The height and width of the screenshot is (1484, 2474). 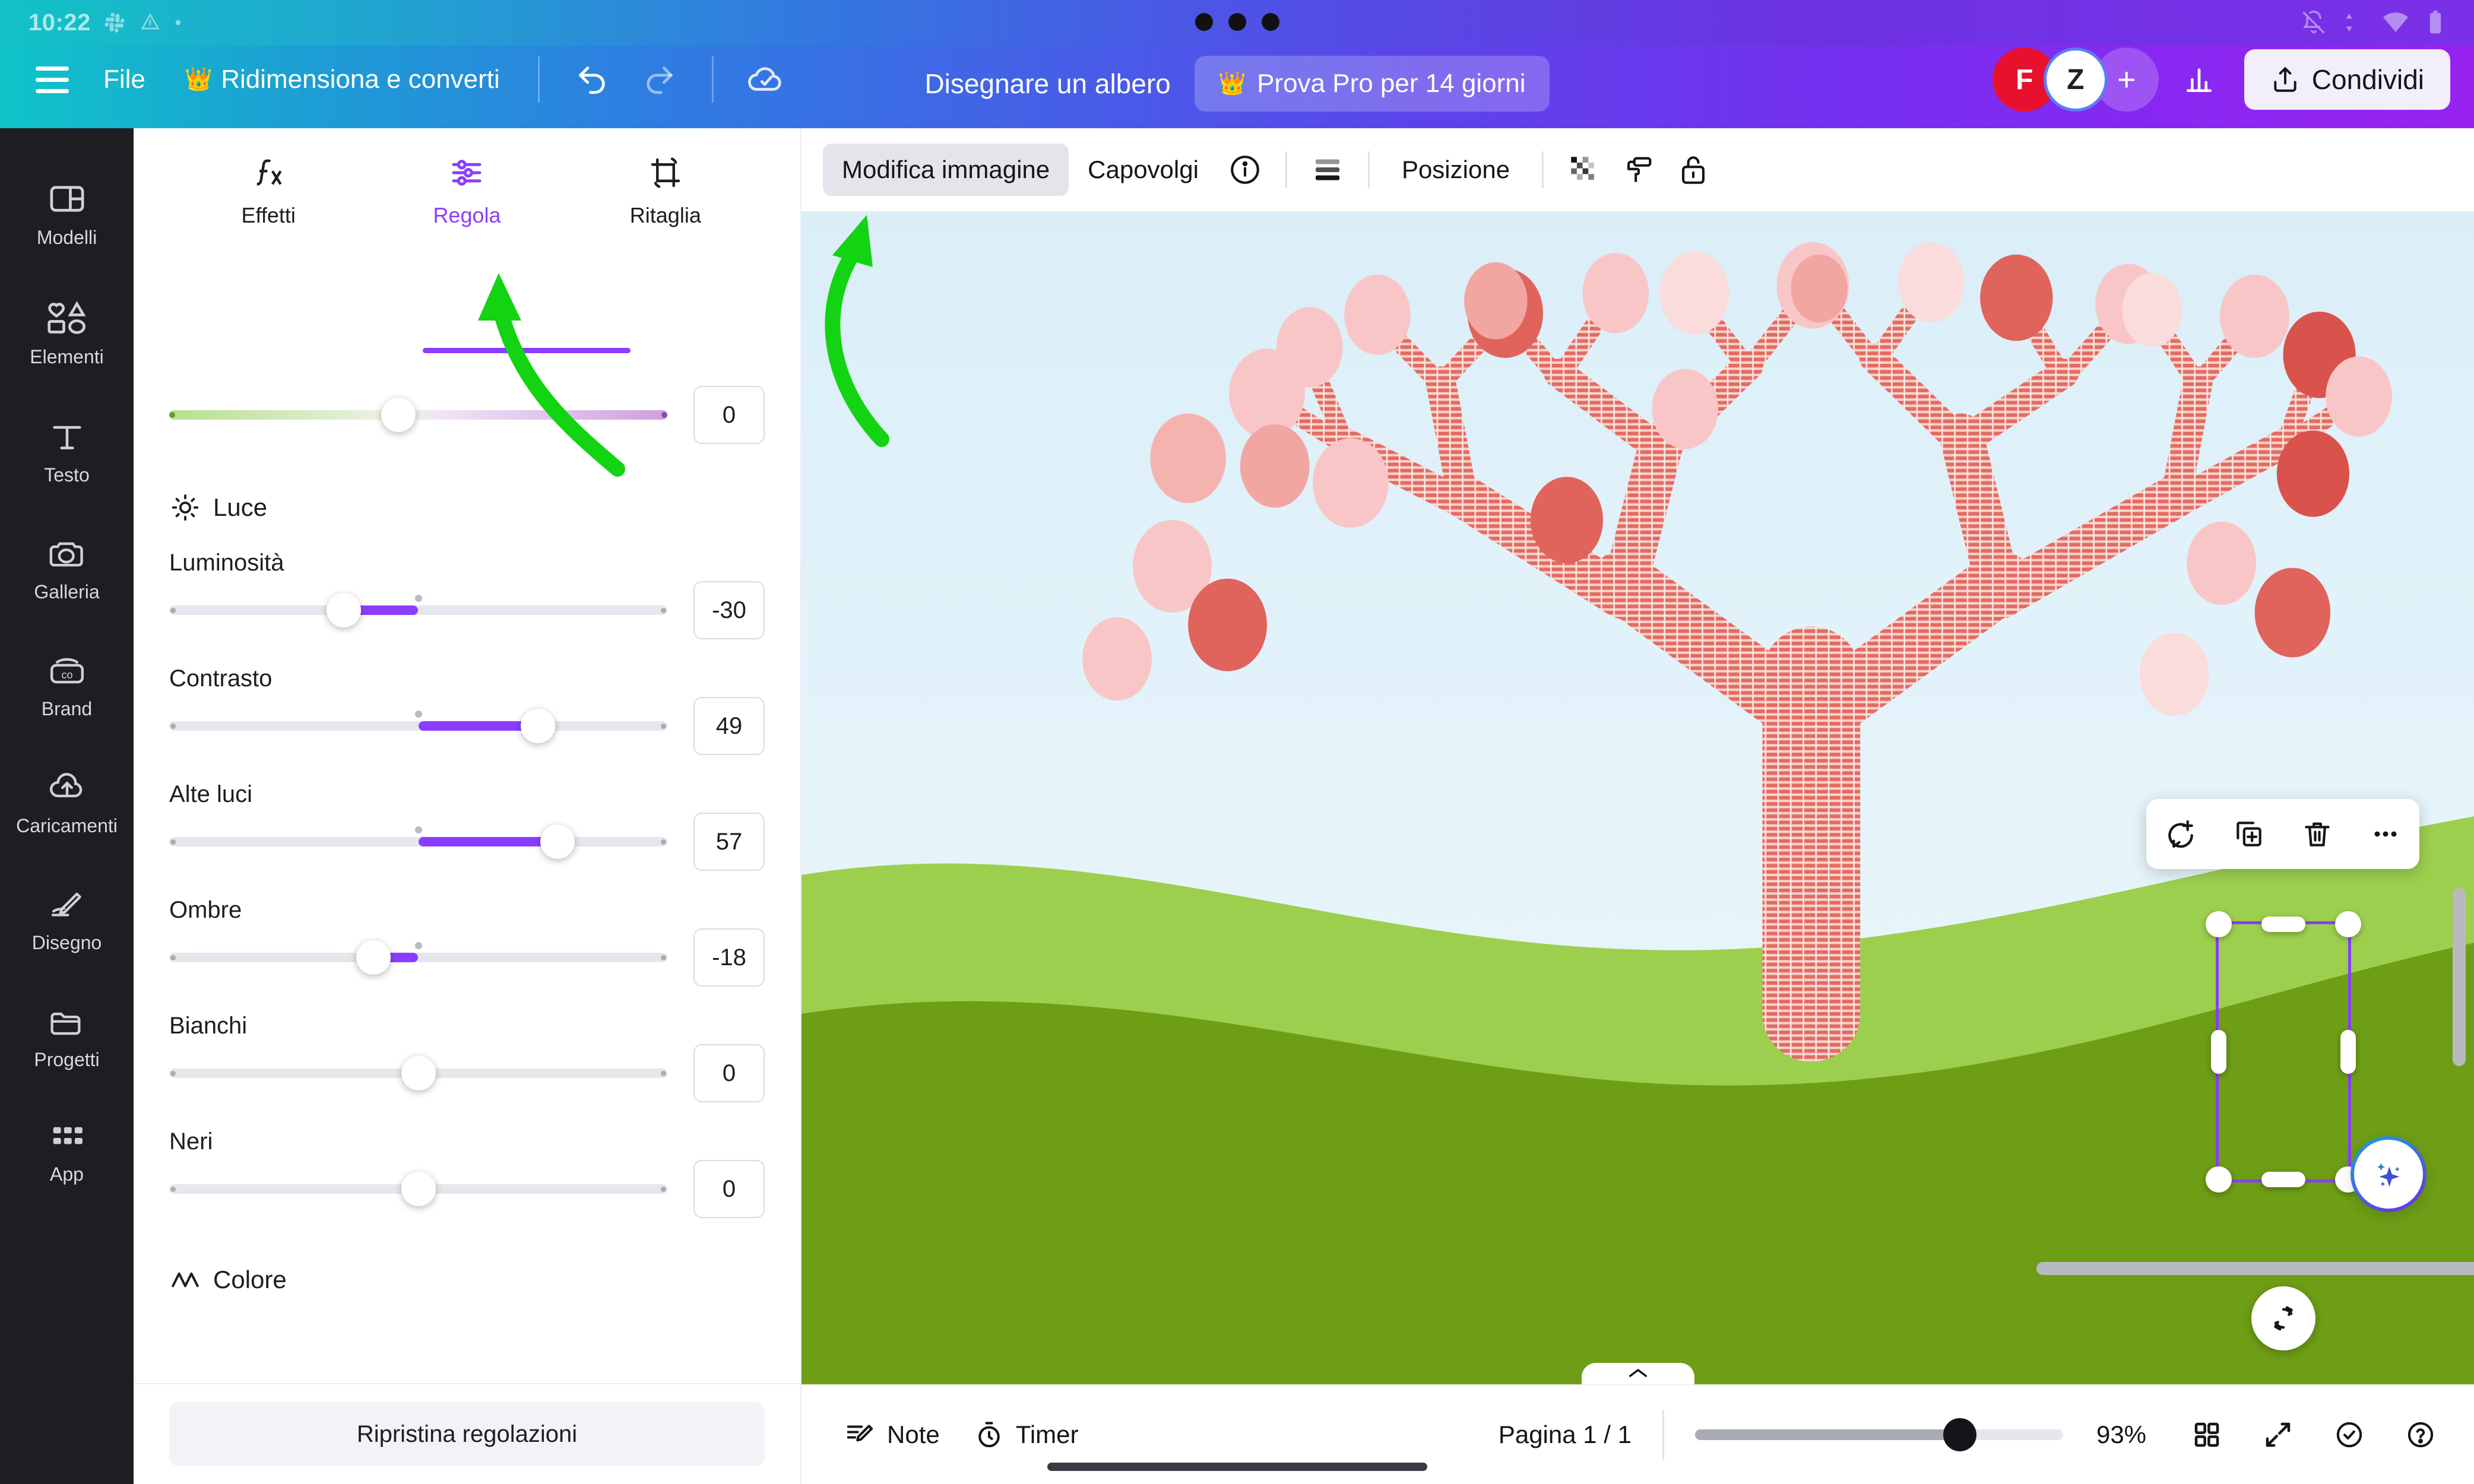 What do you see at coordinates (124, 79) in the screenshot?
I see `file-menu-button: File` at bounding box center [124, 79].